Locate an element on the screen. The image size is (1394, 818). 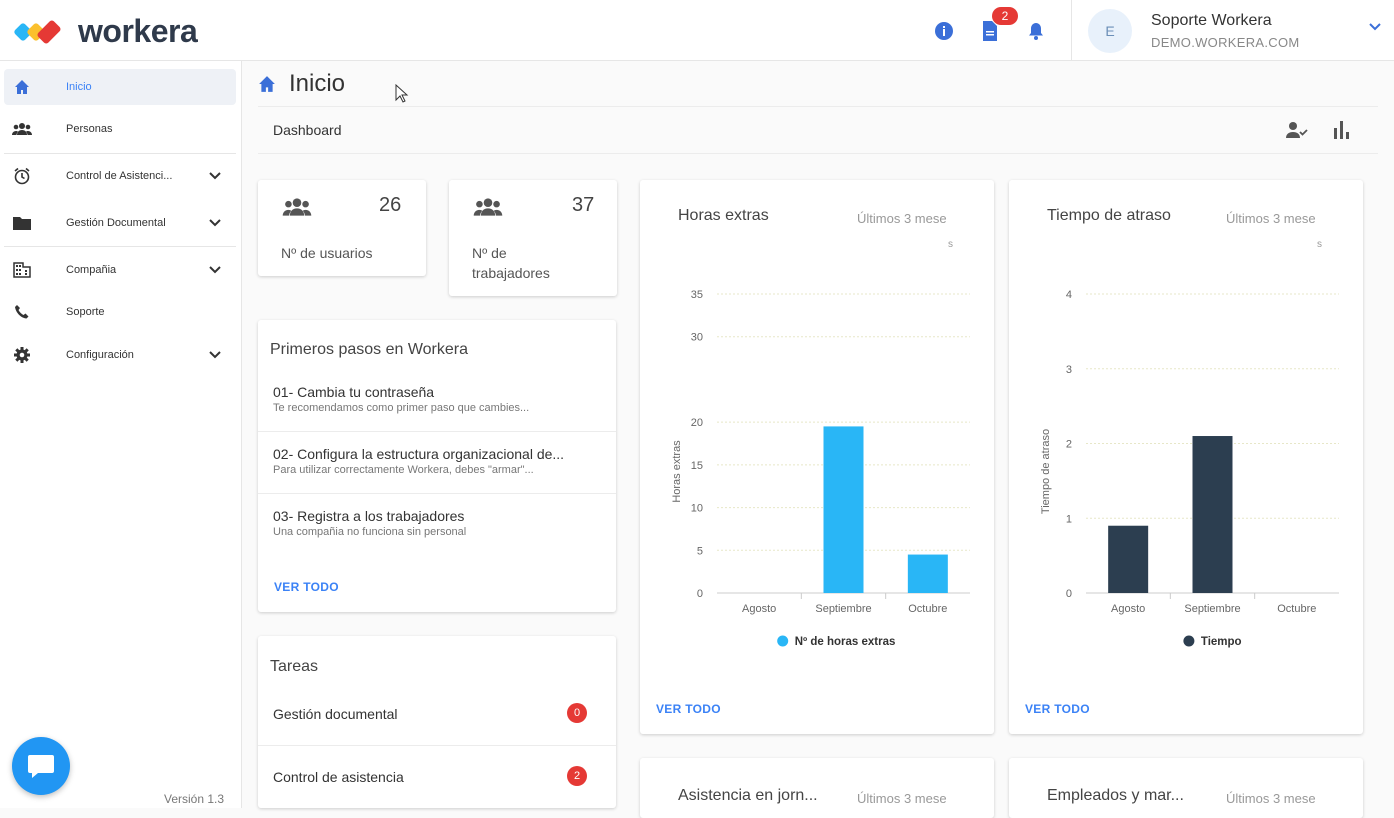
y-tick-label: 1 is located at coordinates (1069, 519).